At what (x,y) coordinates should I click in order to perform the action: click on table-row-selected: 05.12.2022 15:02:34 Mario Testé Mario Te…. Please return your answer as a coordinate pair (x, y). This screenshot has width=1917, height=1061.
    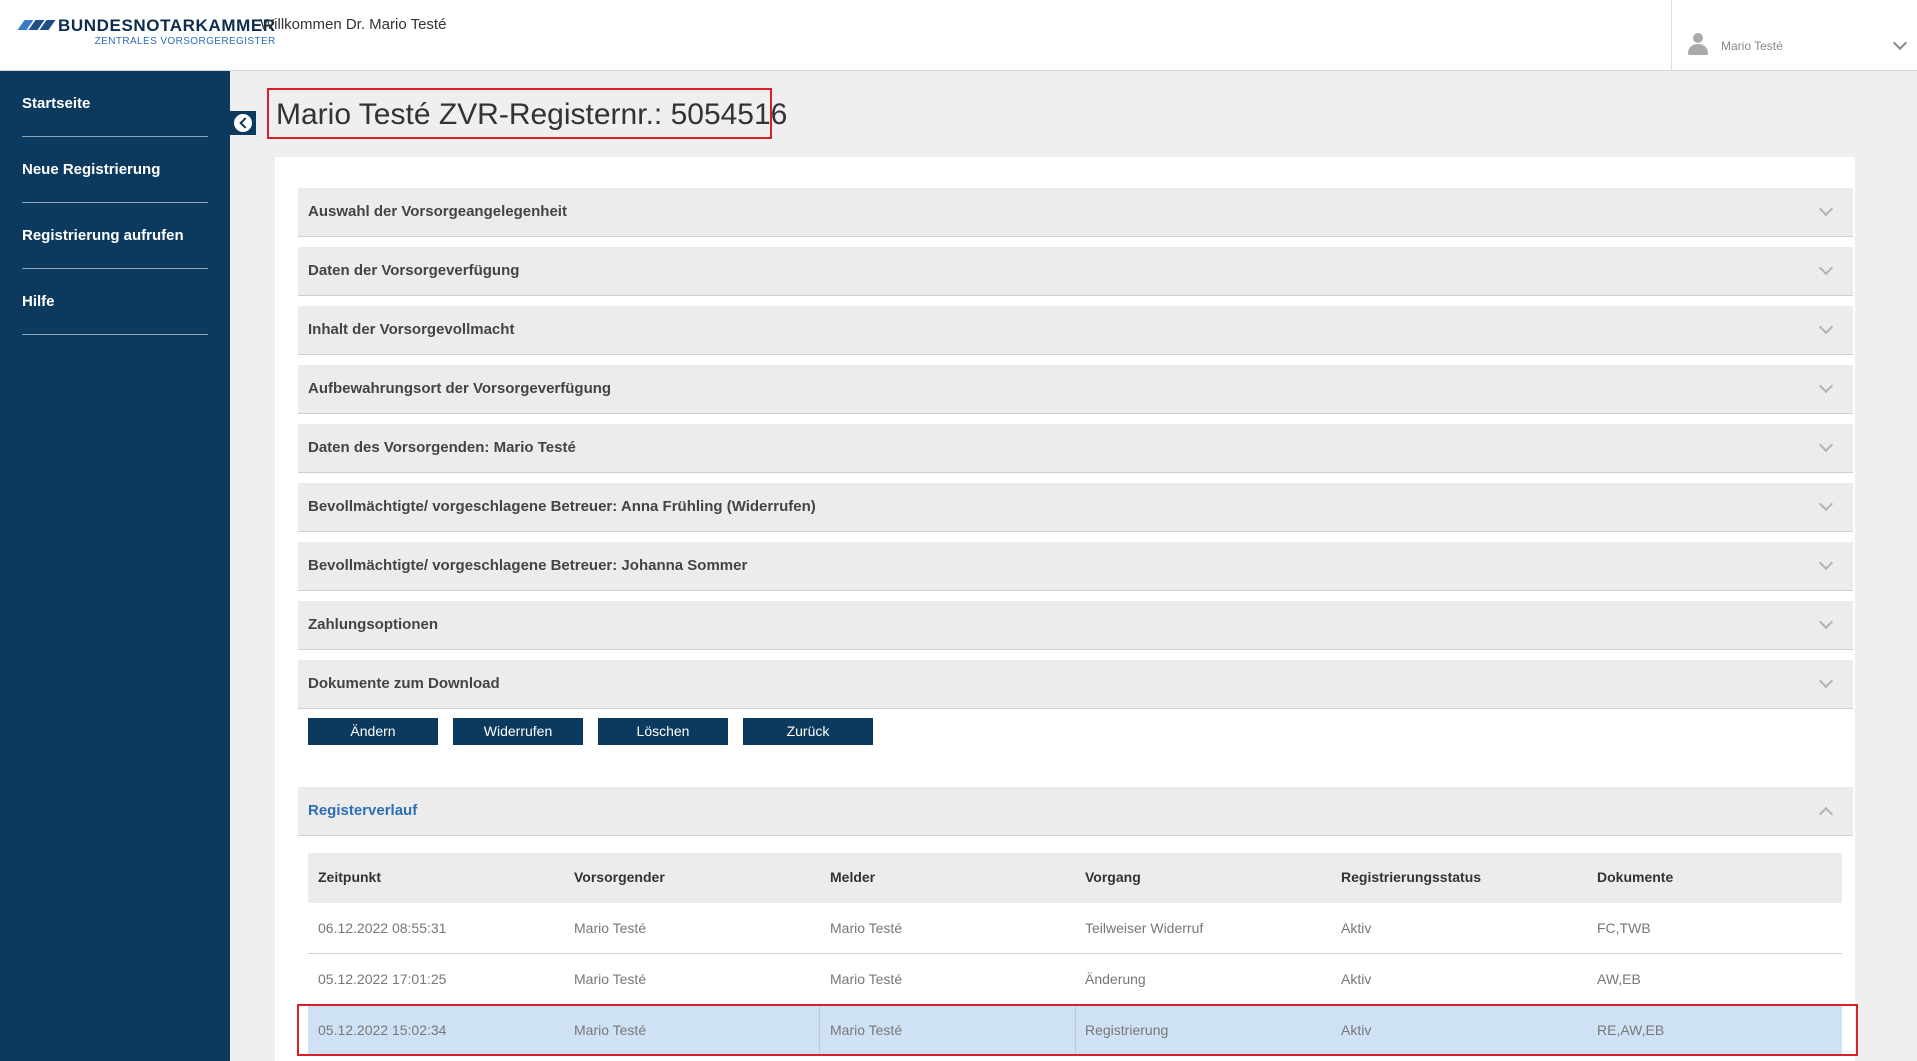
    Looking at the image, I should click on (1075, 1030).